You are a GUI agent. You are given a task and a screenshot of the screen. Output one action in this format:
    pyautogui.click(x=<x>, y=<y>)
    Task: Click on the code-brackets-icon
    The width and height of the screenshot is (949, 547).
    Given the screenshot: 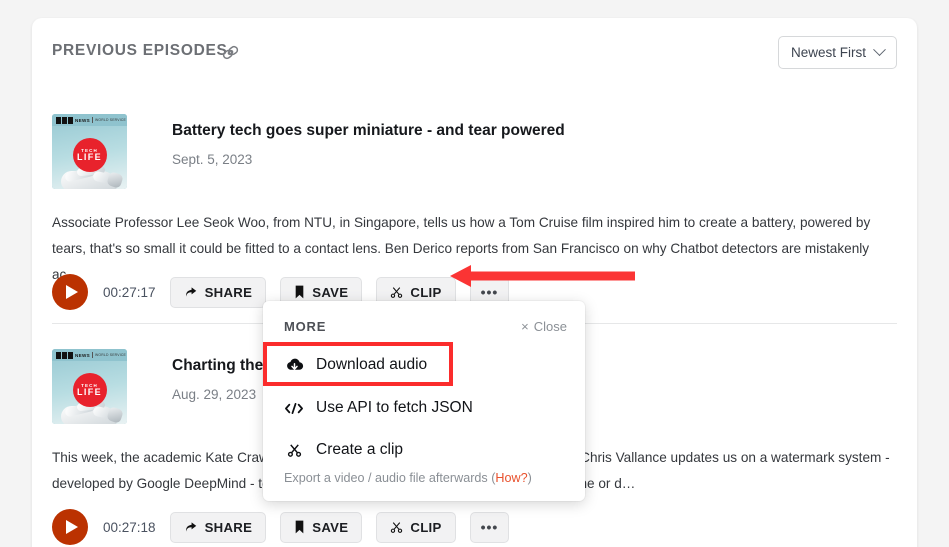 What is the action you would take?
    pyautogui.click(x=294, y=408)
    